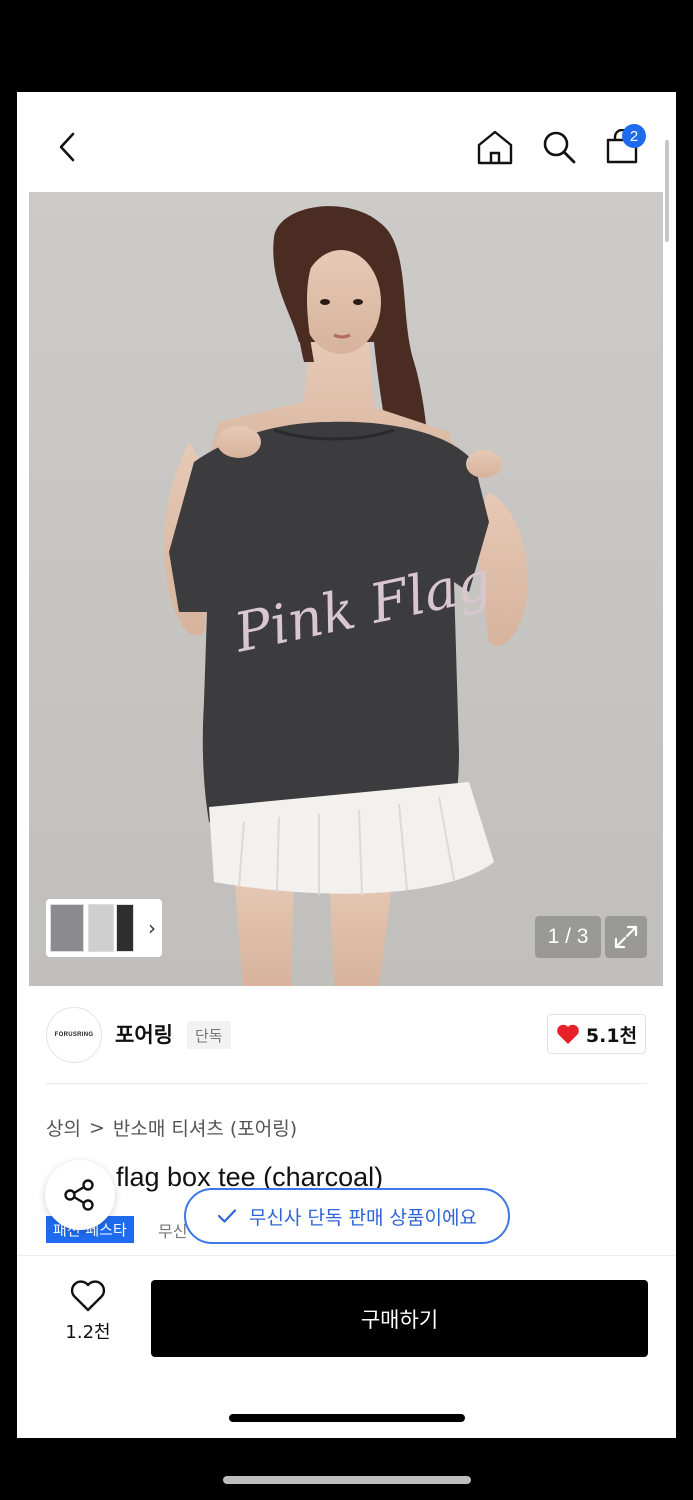 This screenshot has height=1500, width=693. I want to click on toast-text: 무신사 단독 판매 상품이에요, so click(363, 1217).